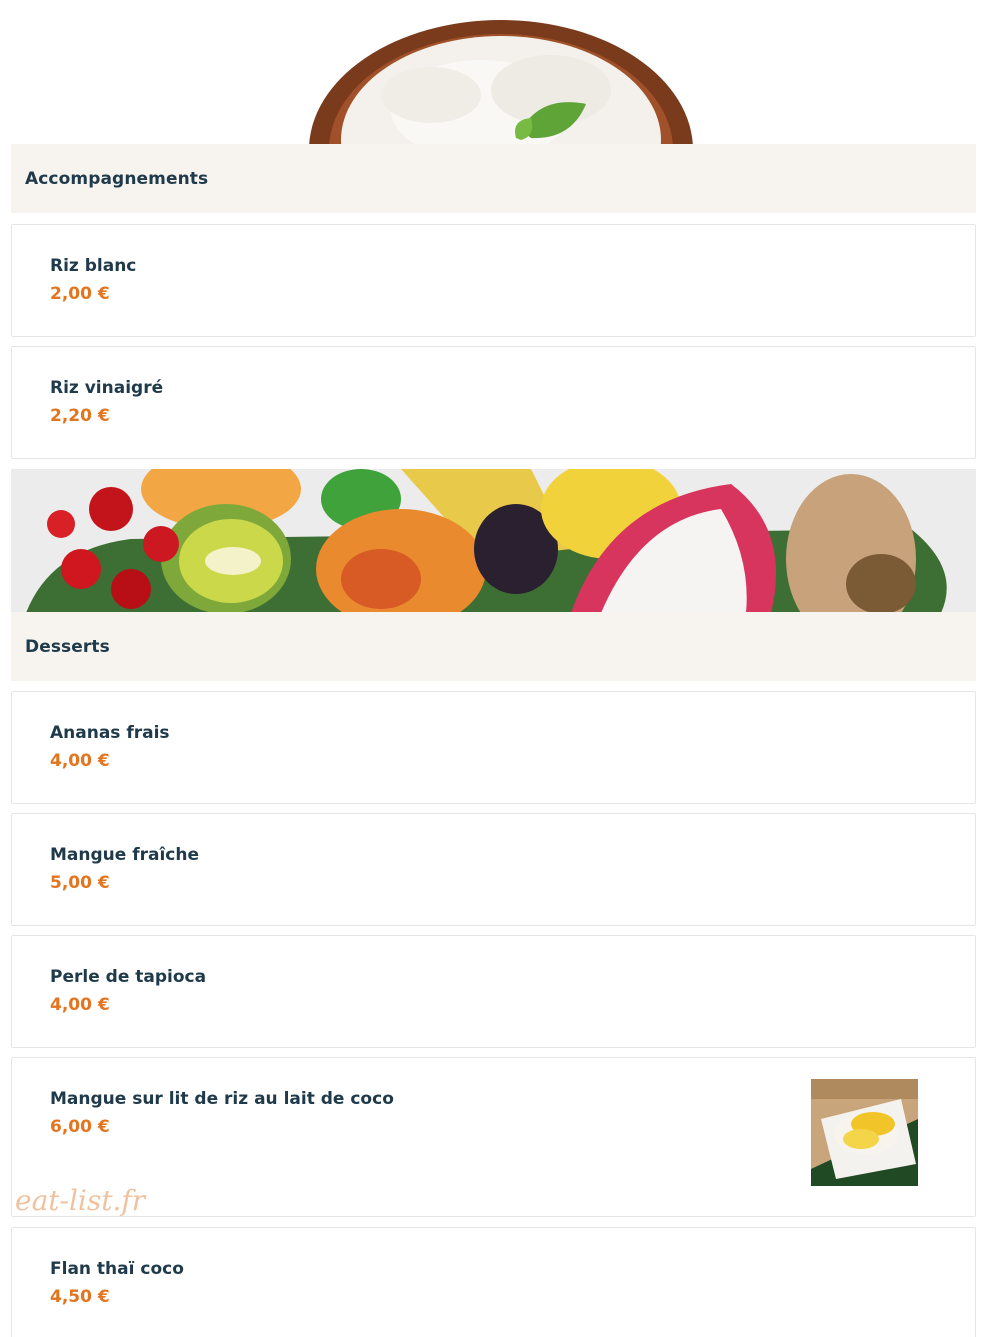 The image size is (989, 1337). I want to click on watermark-text: eat-list.fr, so click(80, 1200).